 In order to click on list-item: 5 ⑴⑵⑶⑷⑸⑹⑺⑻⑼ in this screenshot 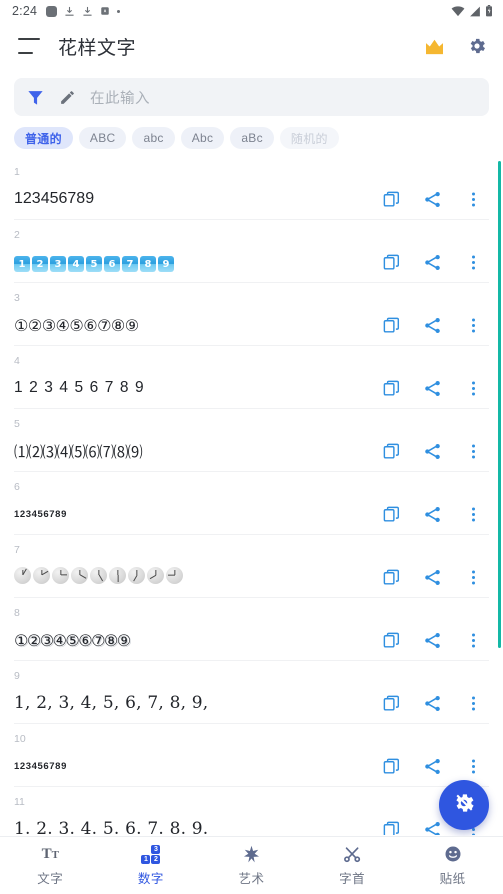, I will do `click(251, 440)`.